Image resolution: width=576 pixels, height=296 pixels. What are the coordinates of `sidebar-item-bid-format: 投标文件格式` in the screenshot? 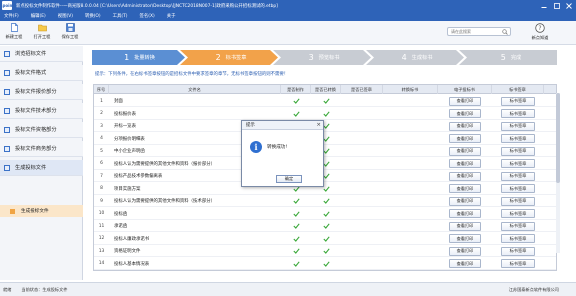 It's located at (41, 73).